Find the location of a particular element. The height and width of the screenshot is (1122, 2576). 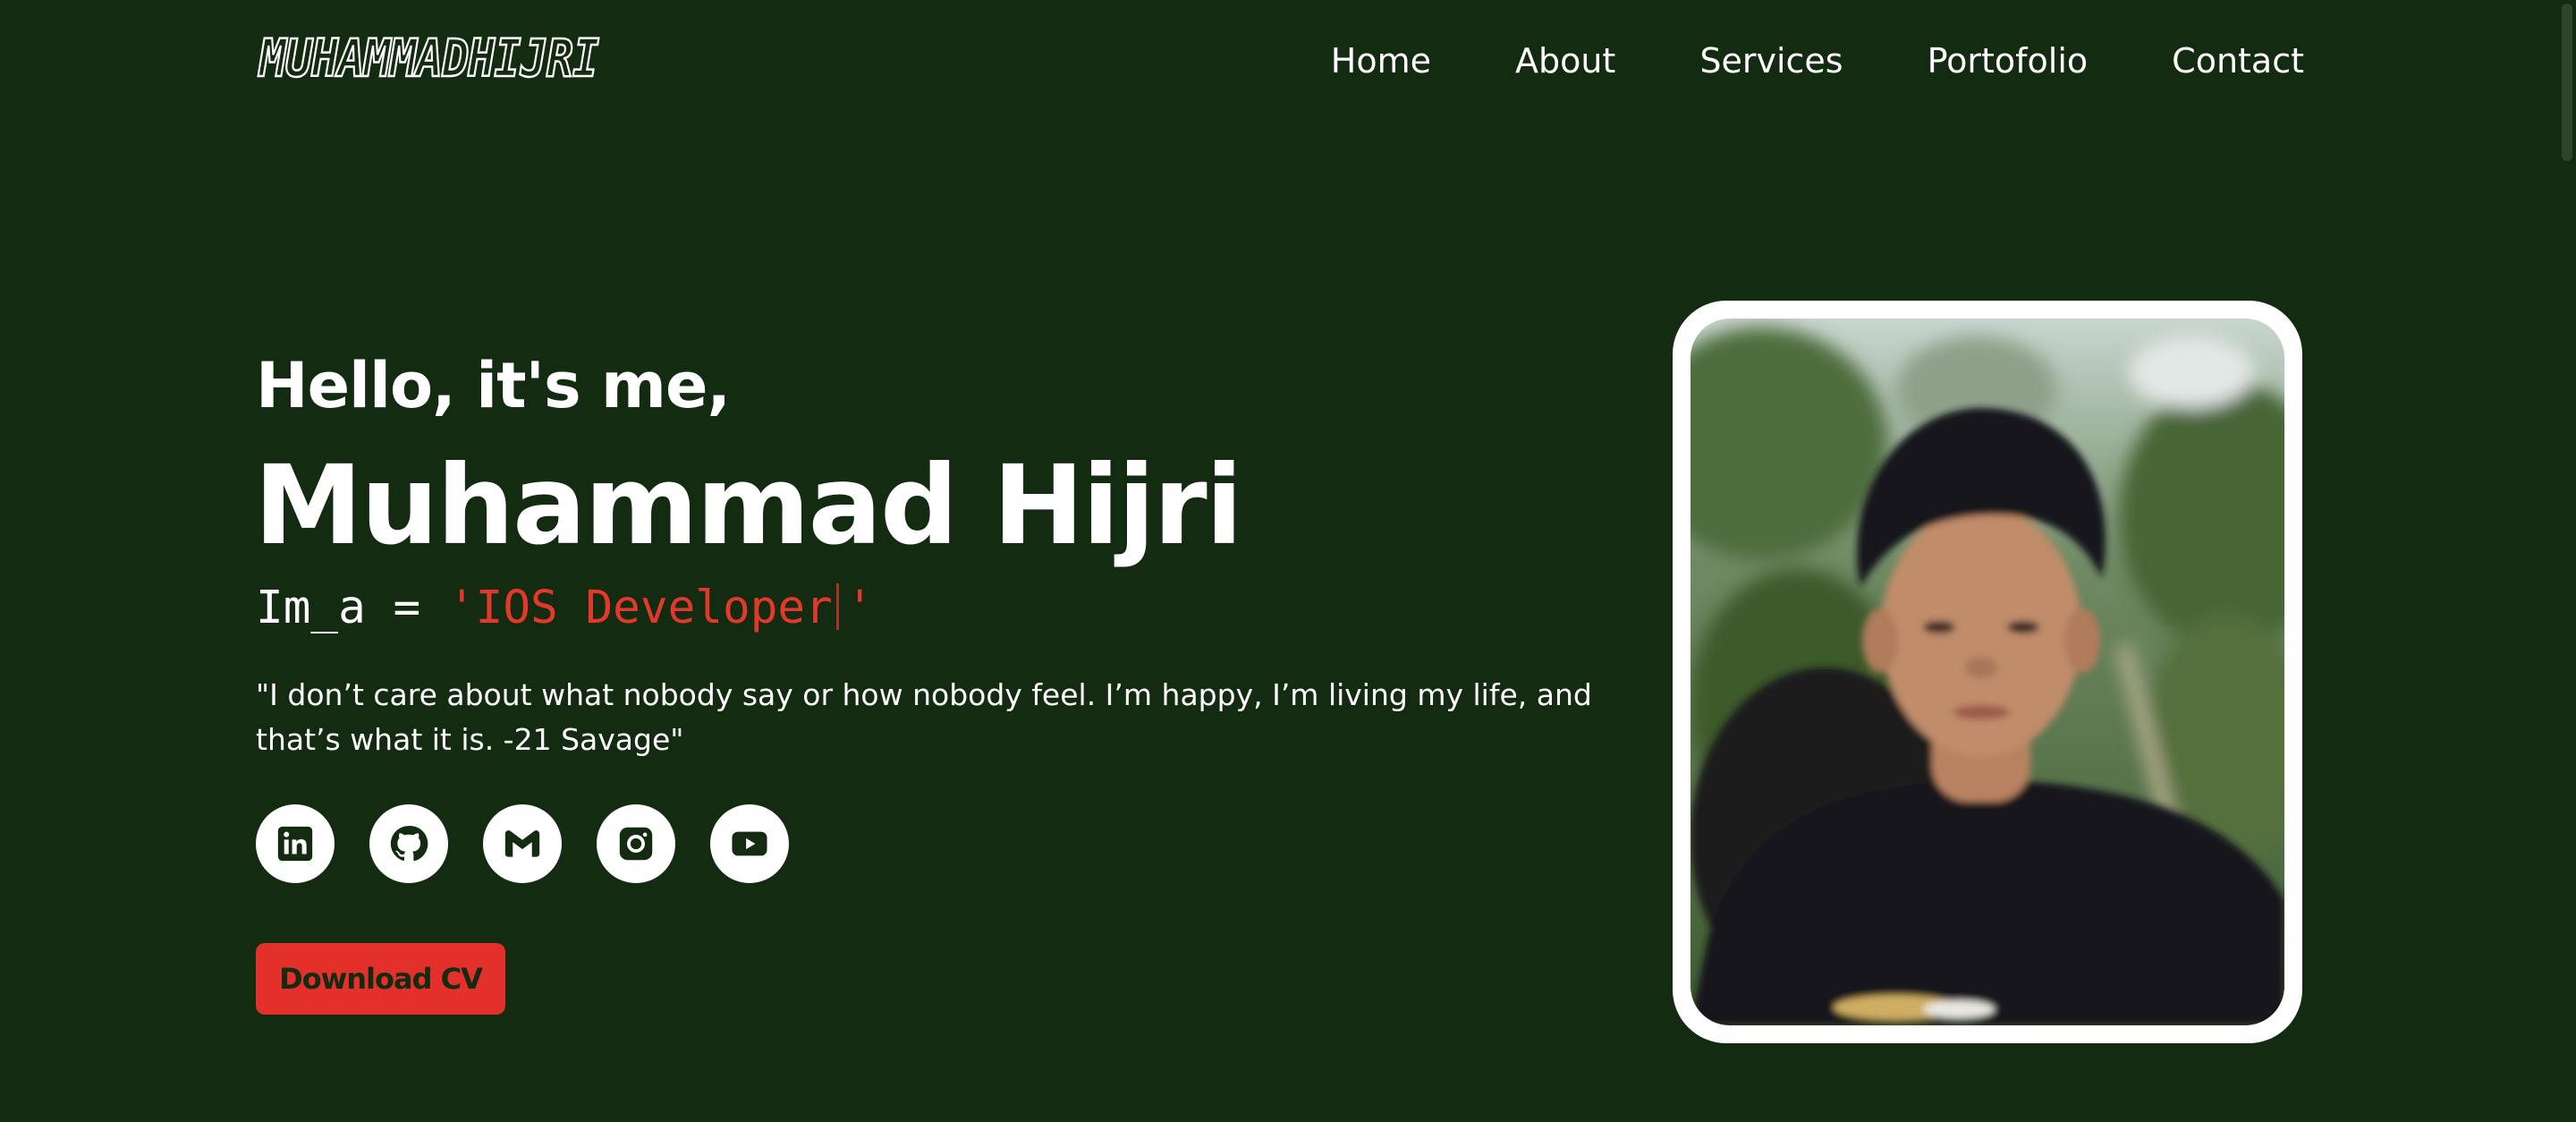

github-link is located at coordinates (408, 843).